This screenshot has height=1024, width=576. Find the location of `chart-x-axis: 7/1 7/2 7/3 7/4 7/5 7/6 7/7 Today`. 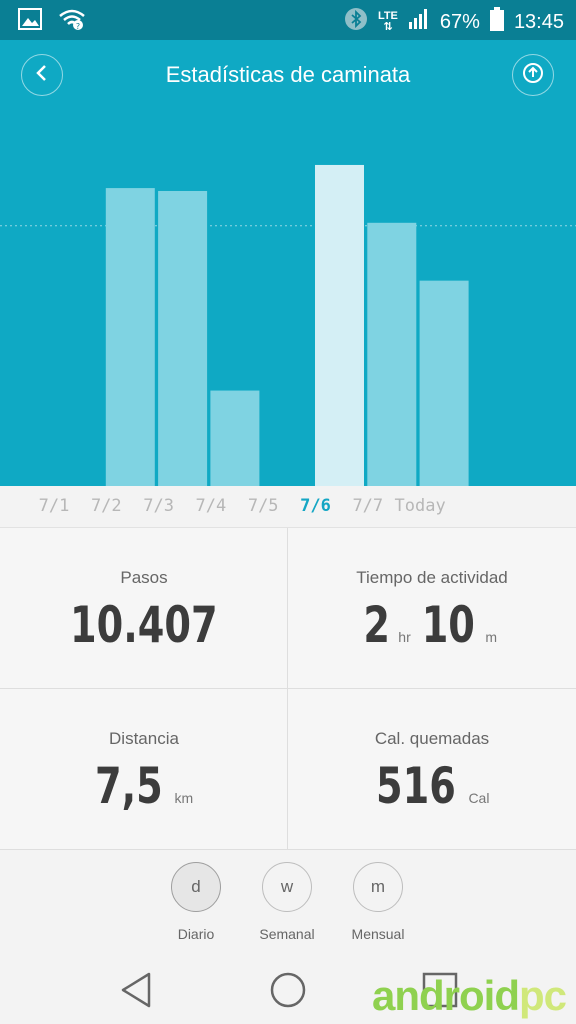

chart-x-axis: 7/1 7/2 7/3 7/4 7/5 7/6 7/7 Today is located at coordinates (288, 507).